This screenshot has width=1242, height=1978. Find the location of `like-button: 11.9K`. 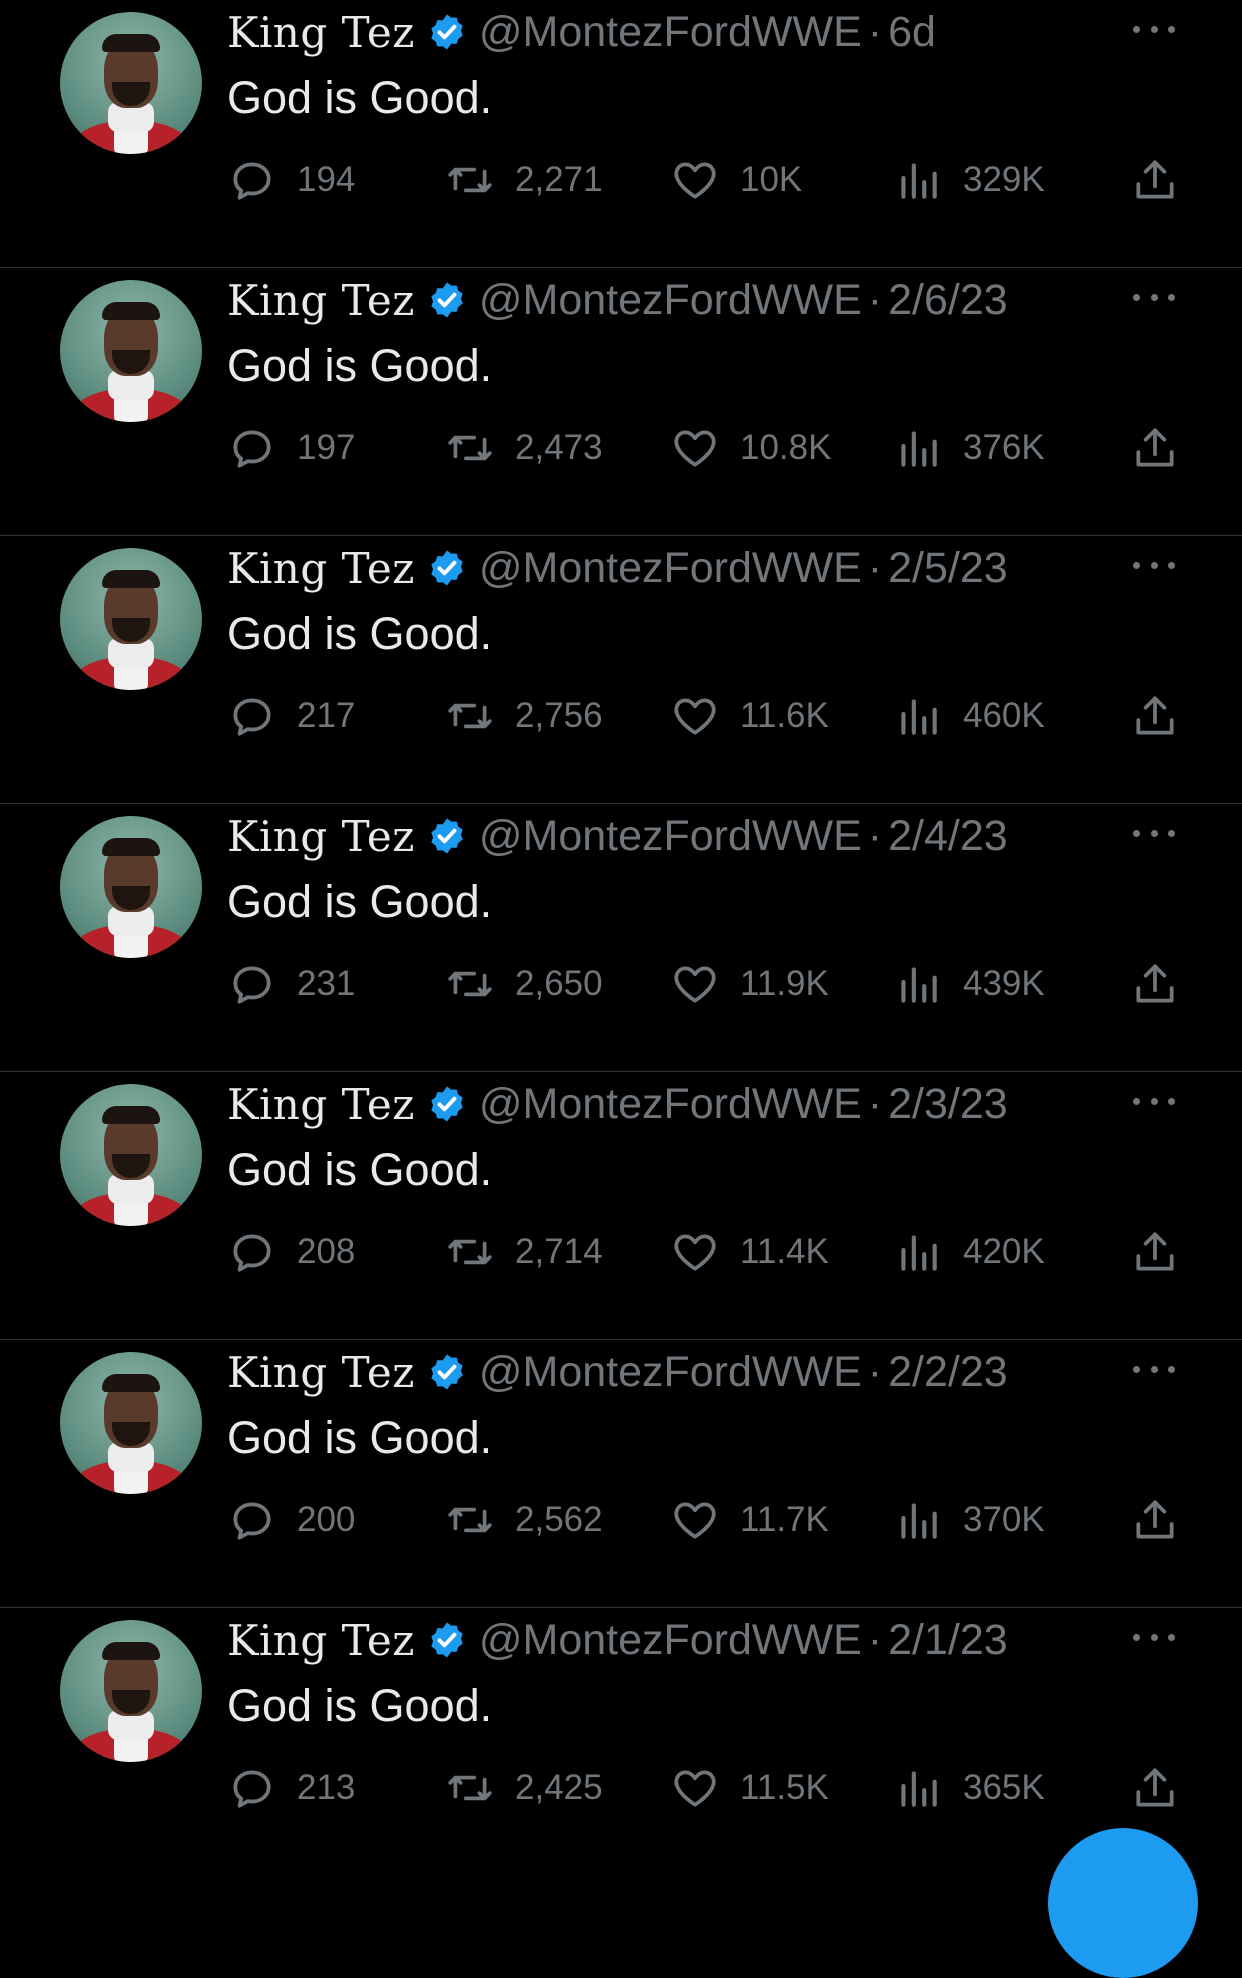

like-button: 11.9K is located at coordinates (749, 984).